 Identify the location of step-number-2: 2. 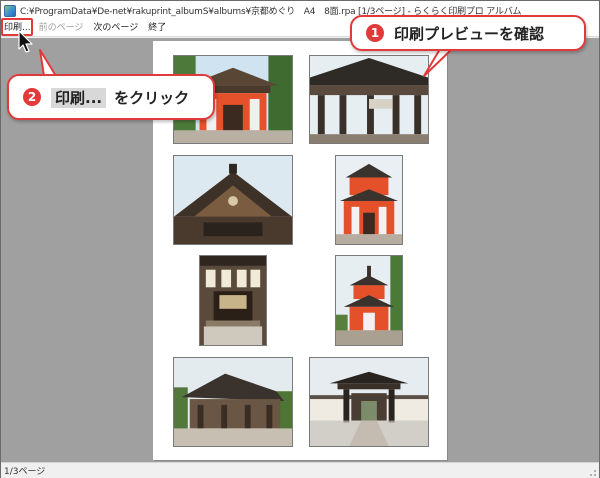
(32, 97).